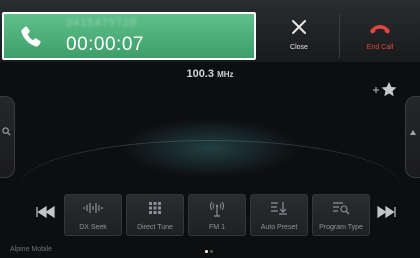 This screenshot has height=258, width=420. Describe the element at coordinates (279, 208) in the screenshot. I see `auto-preset-icon` at that location.